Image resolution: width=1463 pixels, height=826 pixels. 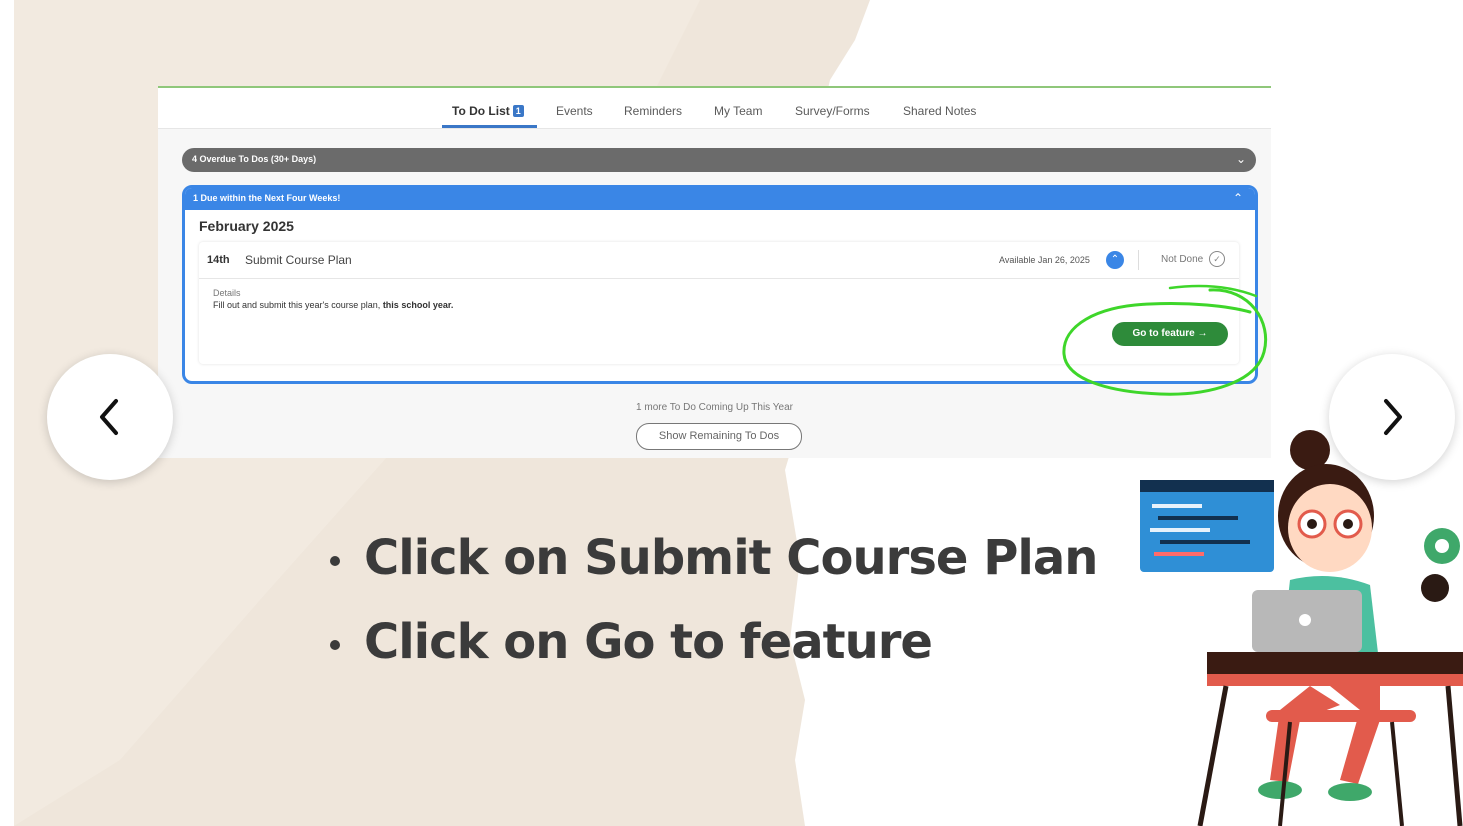 I want to click on divider, so click(x=1138, y=260).